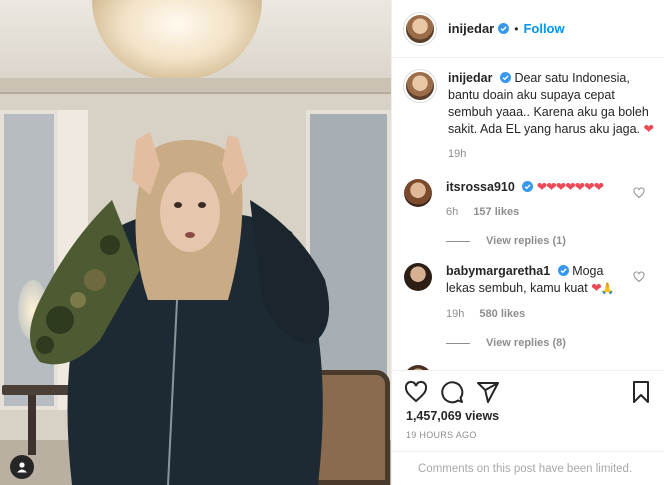 Image resolution: width=664 pixels, height=485 pixels. What do you see at coordinates (536, 212) in the screenshot?
I see `comment-meta: 6h 157 likes` at bounding box center [536, 212].